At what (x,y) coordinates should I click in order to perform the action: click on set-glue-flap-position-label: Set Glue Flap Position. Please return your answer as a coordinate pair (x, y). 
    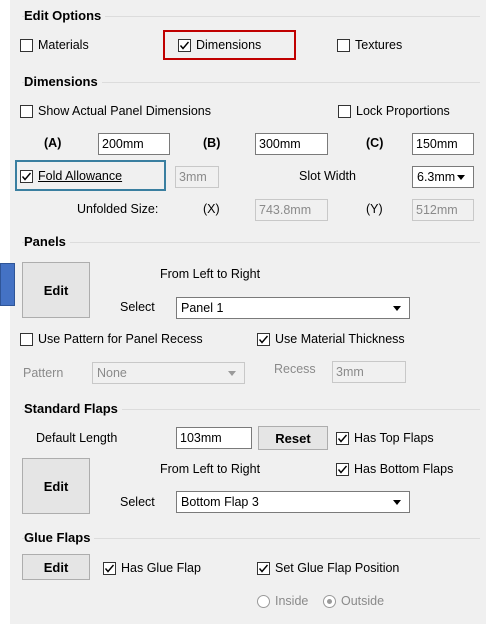
    Looking at the image, I should click on (337, 568).